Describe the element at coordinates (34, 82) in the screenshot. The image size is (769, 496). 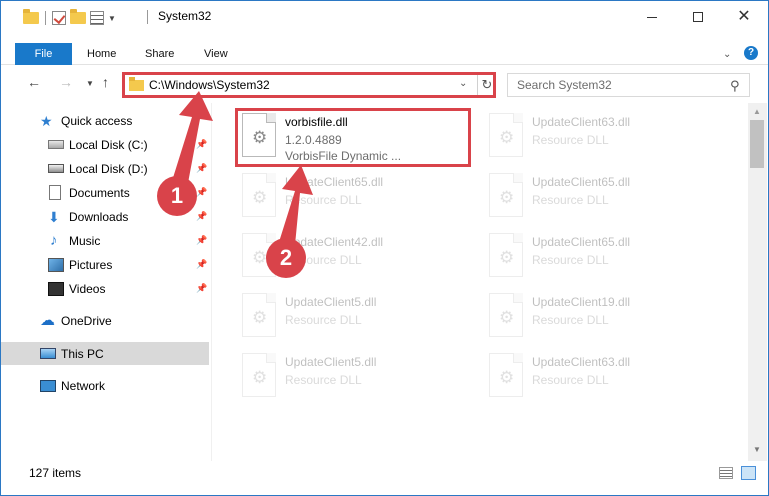
I see `back-arrow-icon: ←` at that location.